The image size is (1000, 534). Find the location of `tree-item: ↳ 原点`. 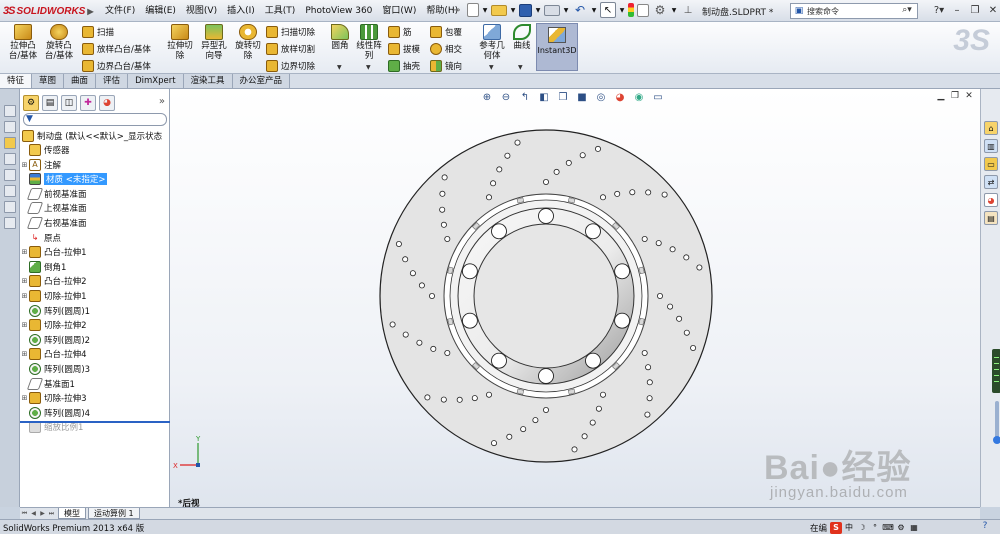

tree-item: ↳ 原点 is located at coordinates (95, 238).